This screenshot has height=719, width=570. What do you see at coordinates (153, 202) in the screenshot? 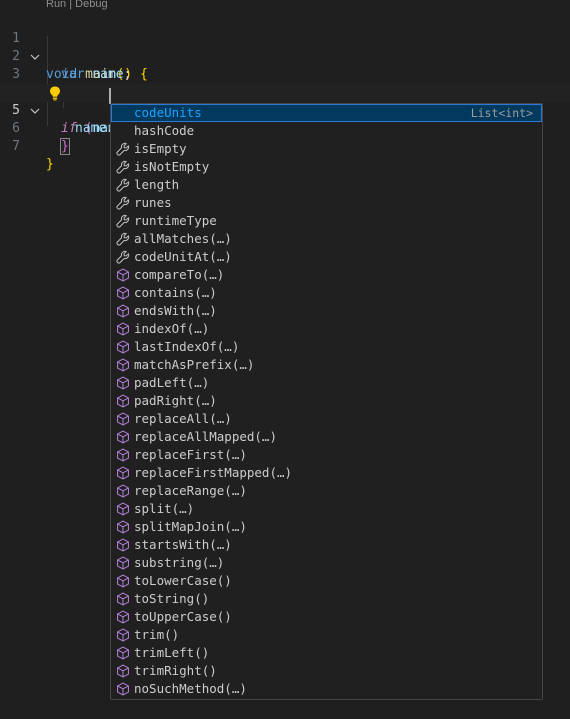
I see `suggestion-label: runes` at bounding box center [153, 202].